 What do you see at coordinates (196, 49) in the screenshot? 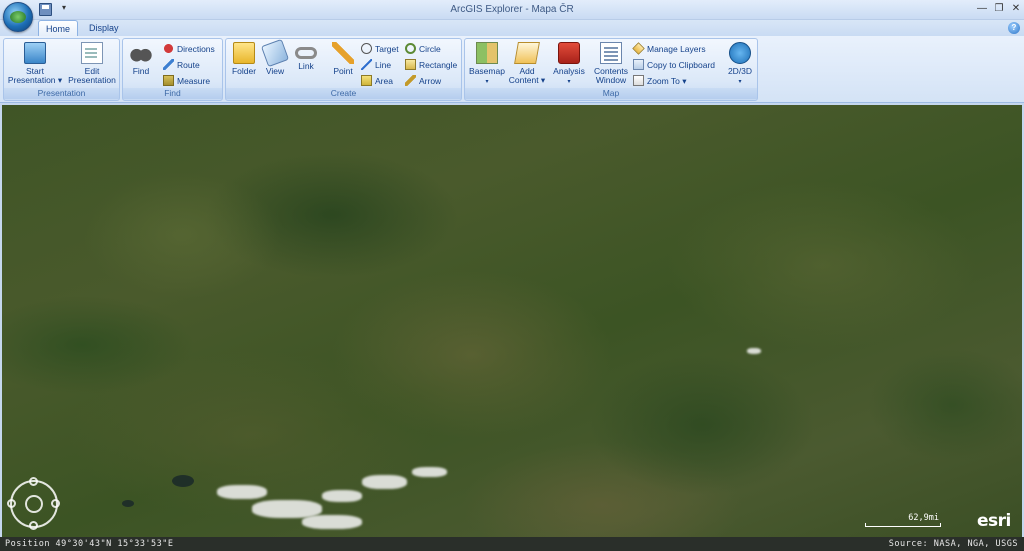
I see `directions-label: Directions` at bounding box center [196, 49].